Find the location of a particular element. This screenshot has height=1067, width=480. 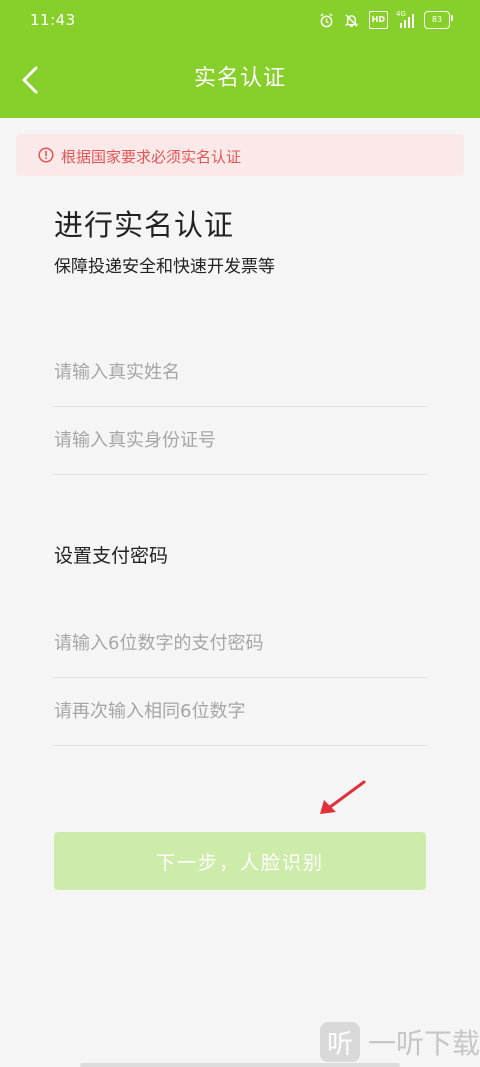

notice-banner: 根据国家要求必须实名认证 is located at coordinates (240, 155).